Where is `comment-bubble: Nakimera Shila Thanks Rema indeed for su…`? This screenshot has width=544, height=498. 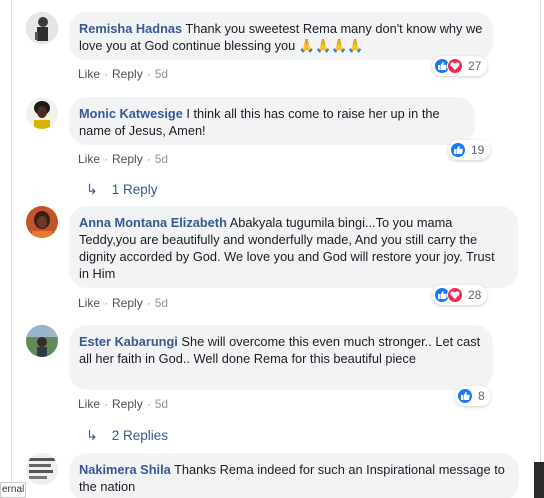 comment-bubble: Nakimera Shila Thanks Rema indeed for su… is located at coordinates (294, 475).